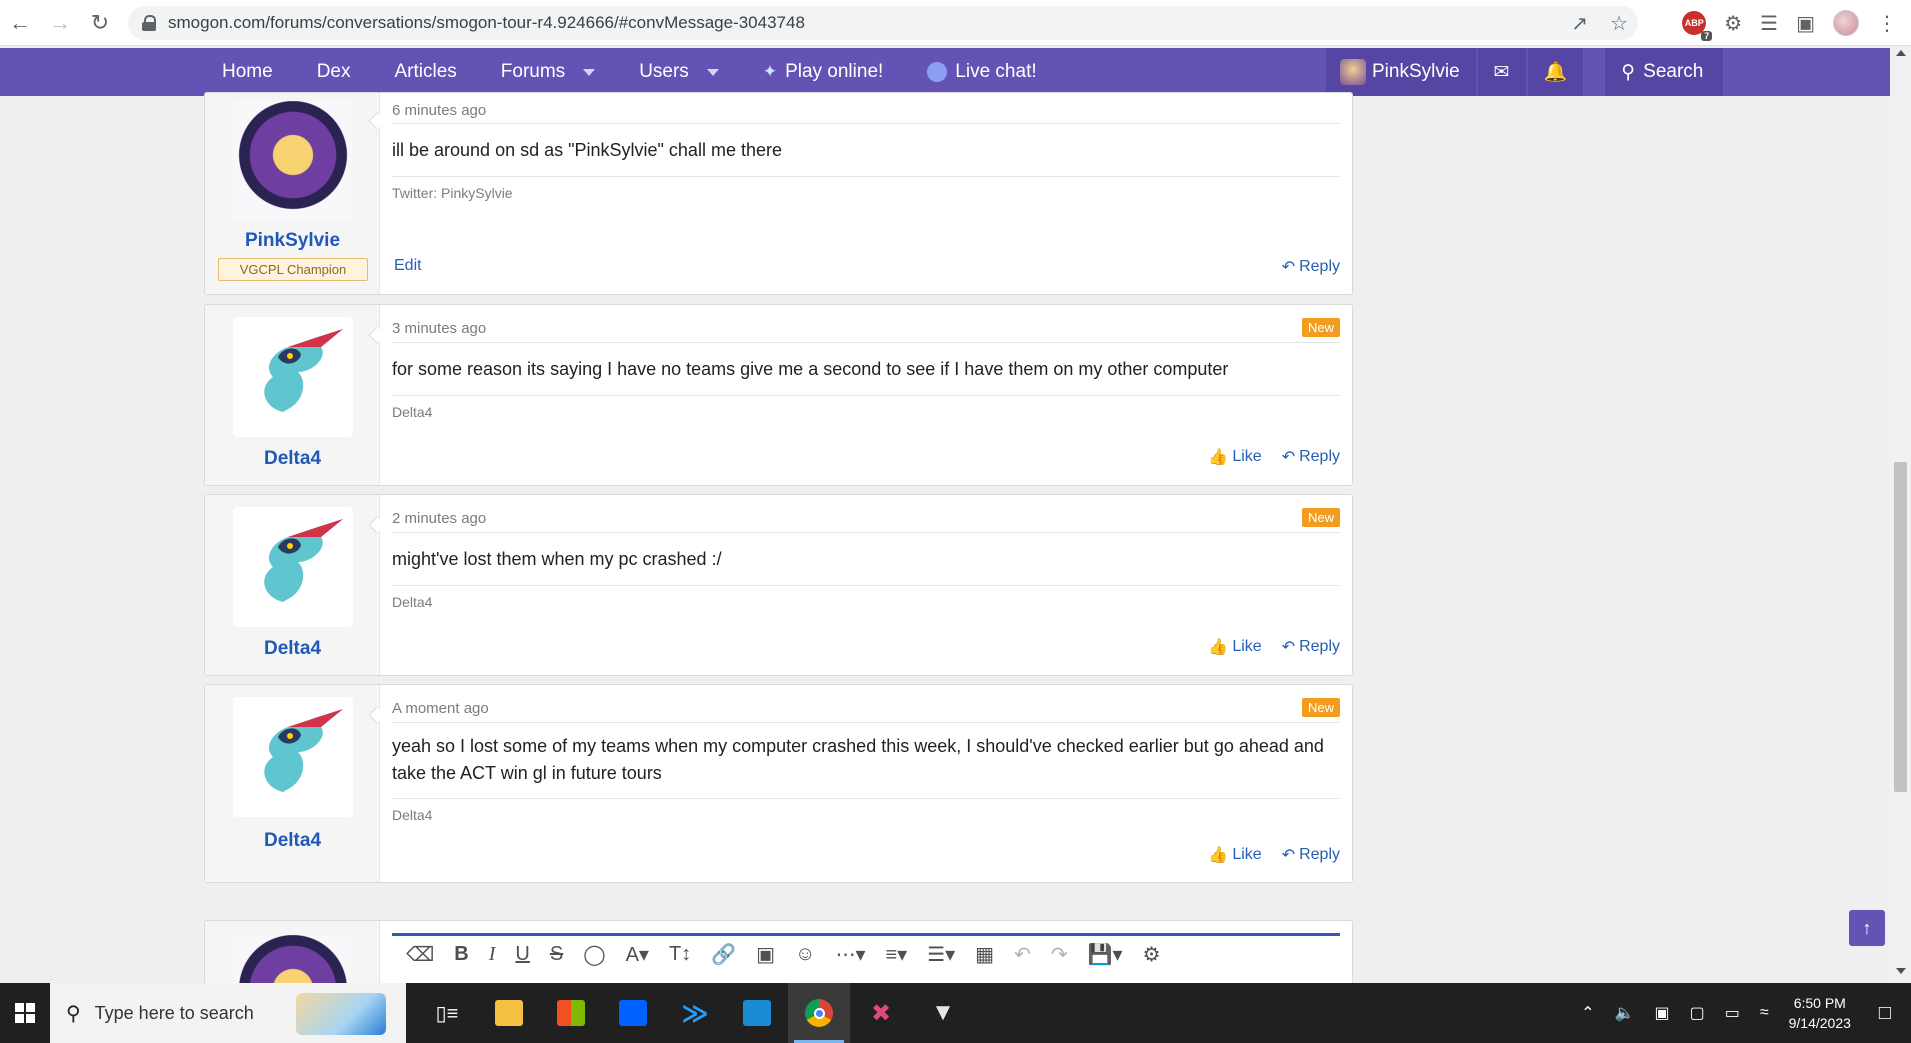 The width and height of the screenshot is (1911, 1043). What do you see at coordinates (1769, 23) in the screenshot?
I see `reading-list-icon: ☰` at bounding box center [1769, 23].